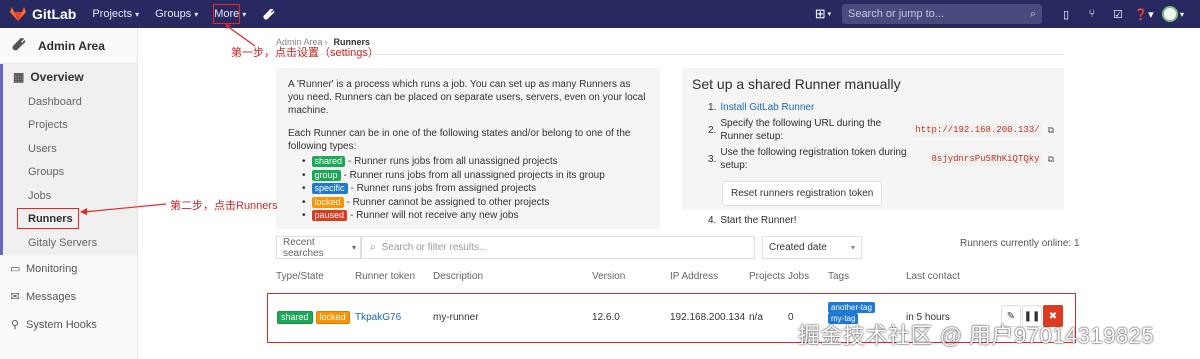 The width and height of the screenshot is (1200, 359). What do you see at coordinates (71, 45) in the screenshot?
I see `sidebar-header-label: Admin Area` at bounding box center [71, 45].